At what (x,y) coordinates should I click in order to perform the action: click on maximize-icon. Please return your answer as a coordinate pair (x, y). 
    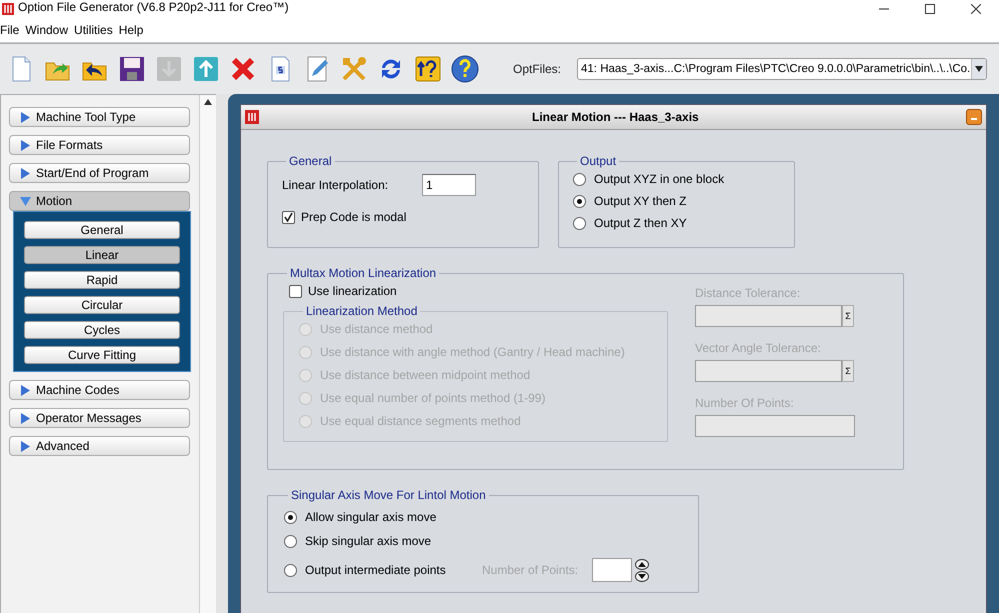
    Looking at the image, I should click on (930, 9).